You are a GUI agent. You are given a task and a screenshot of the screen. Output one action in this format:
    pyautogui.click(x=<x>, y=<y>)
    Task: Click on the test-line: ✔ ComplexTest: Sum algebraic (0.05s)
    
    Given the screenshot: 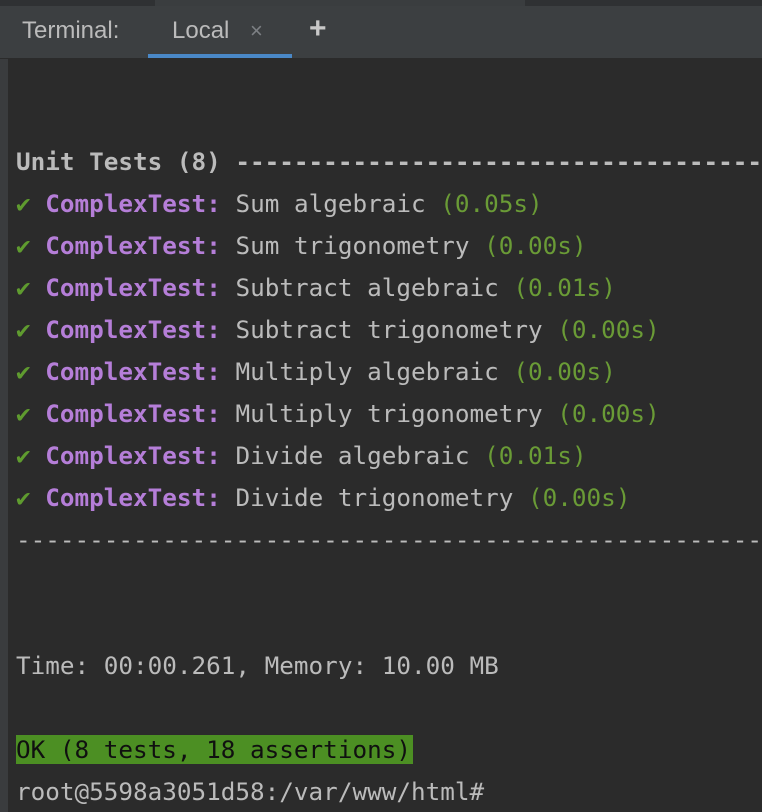 What is the action you would take?
    pyautogui.click(x=279, y=204)
    